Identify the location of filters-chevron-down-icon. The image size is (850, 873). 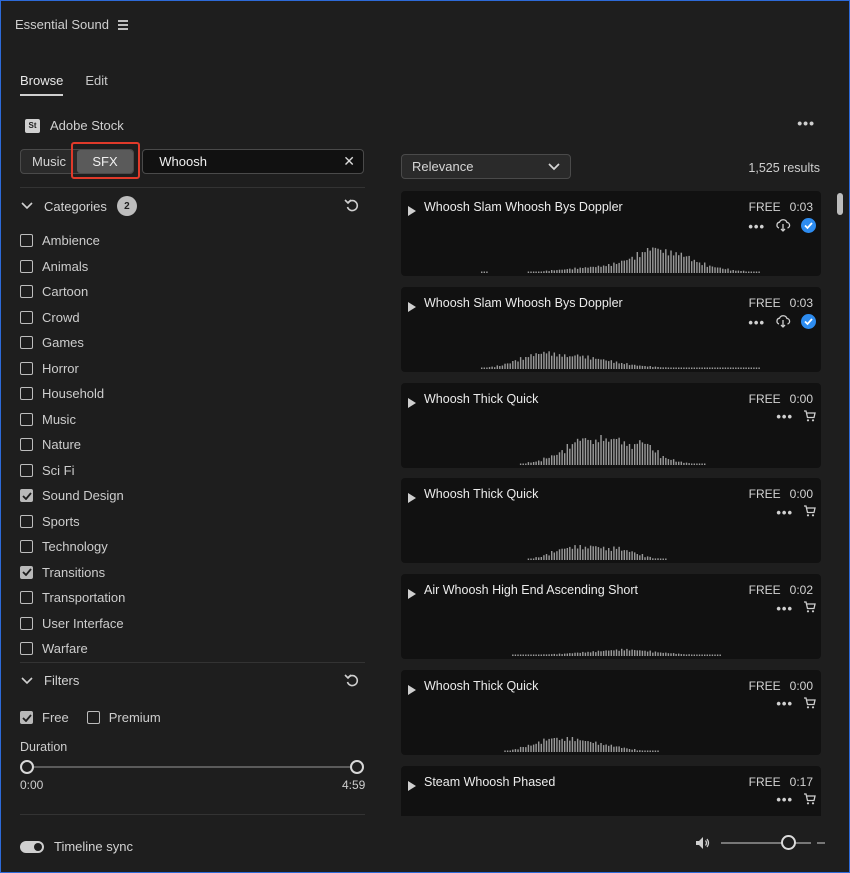
(27, 681).